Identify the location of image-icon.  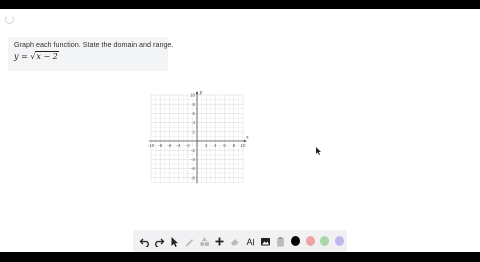
(265, 241).